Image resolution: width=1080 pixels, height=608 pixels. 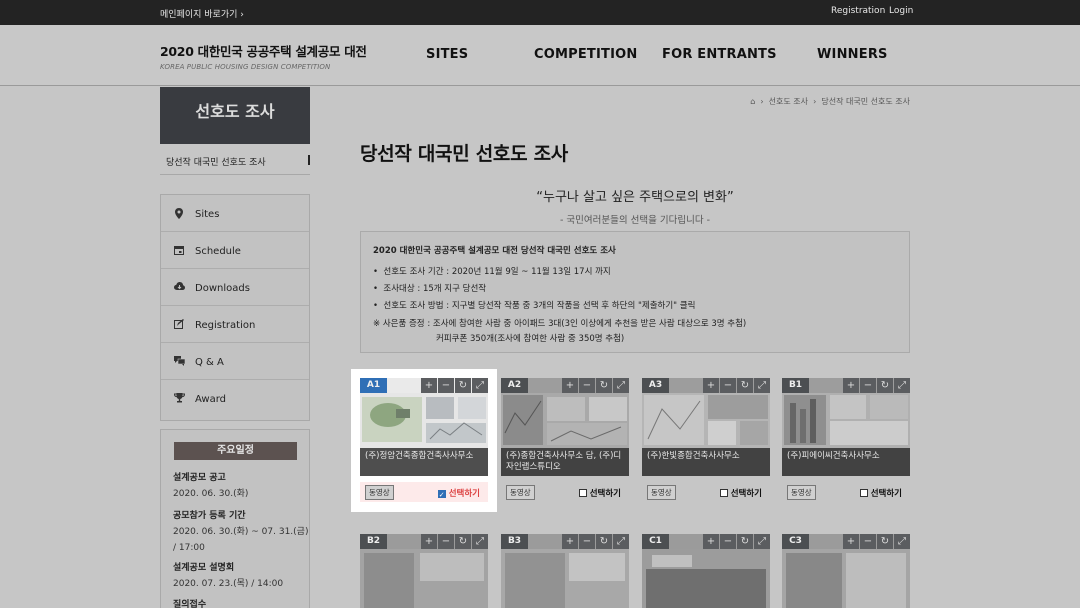 I want to click on schedule-item-title: 설계공모 설명회, so click(x=204, y=568).